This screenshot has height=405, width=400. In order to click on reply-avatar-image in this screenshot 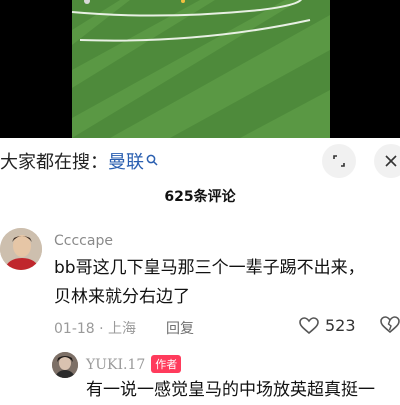, I will do `click(65, 365)`.